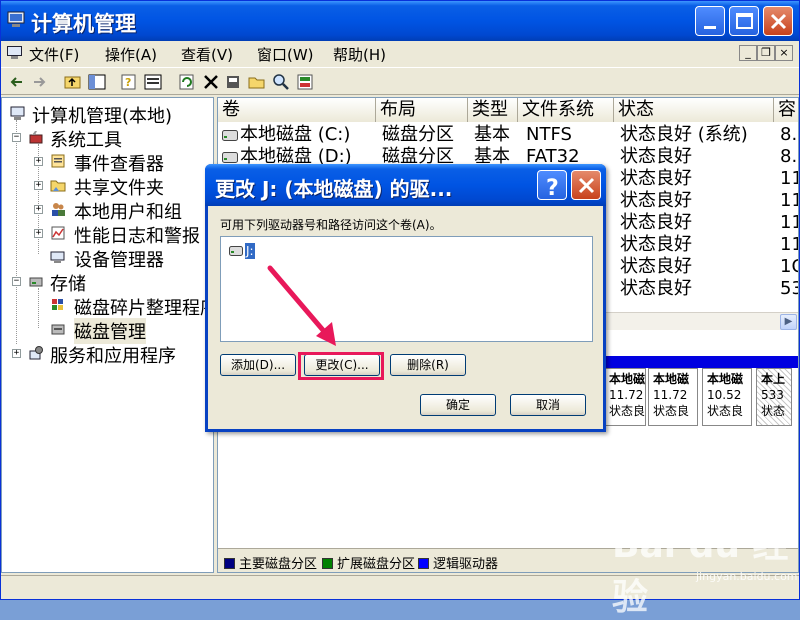 This screenshot has height=620, width=800. What do you see at coordinates (789, 266) in the screenshot?
I see `cell-capacity: 1C` at bounding box center [789, 266].